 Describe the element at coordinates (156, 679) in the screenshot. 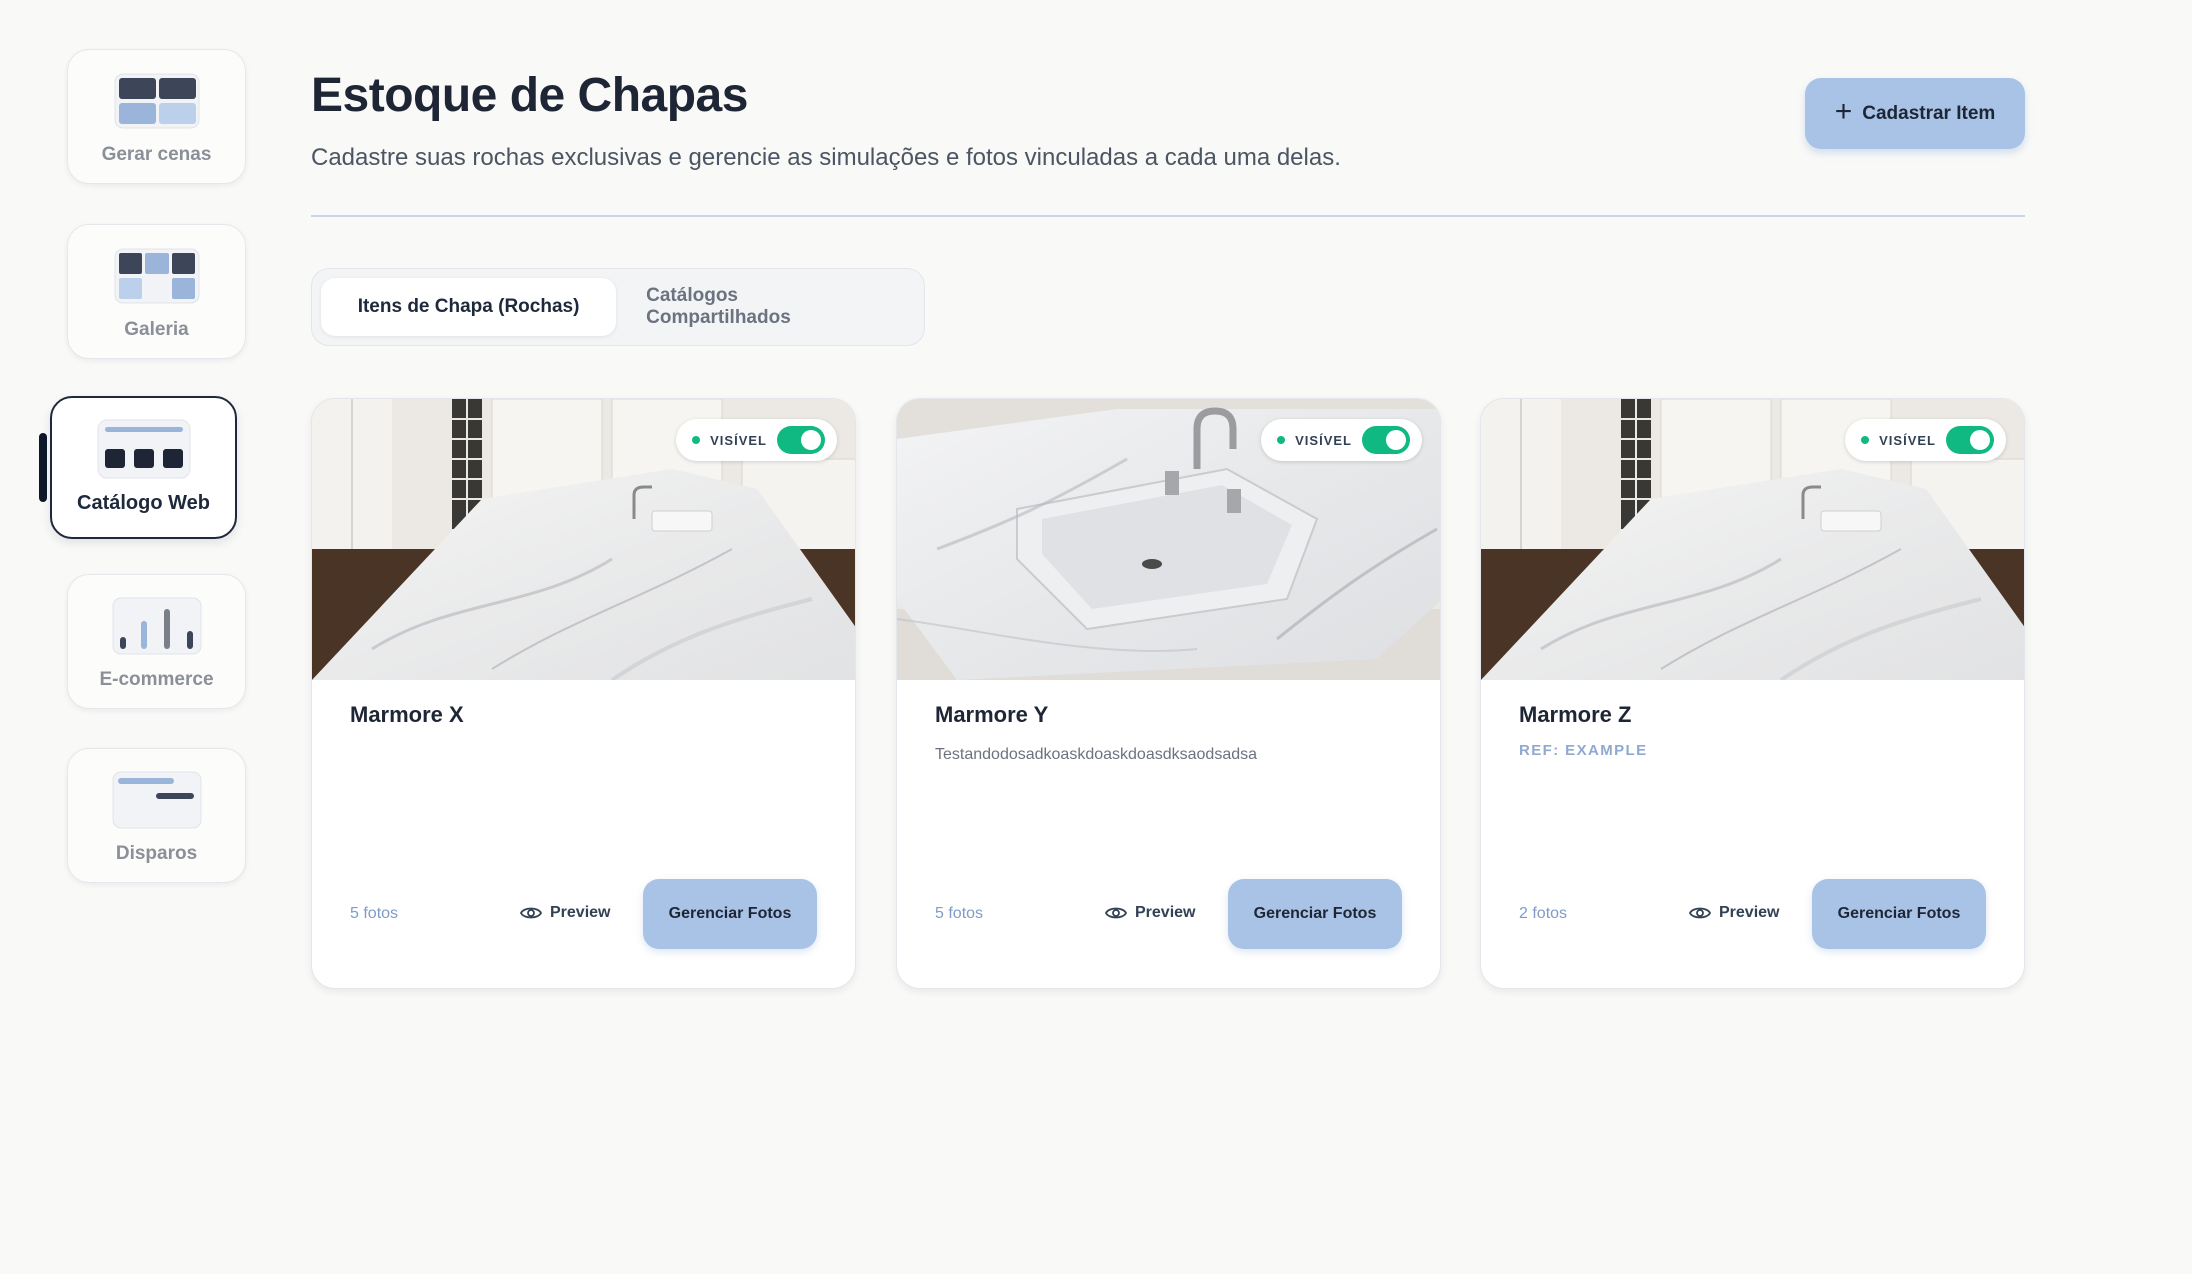

I see `sidebar-item-label: E-commerce` at that location.